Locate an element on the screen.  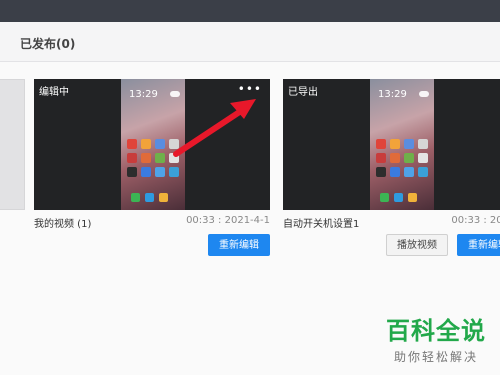
dock is located at coordinates (398, 197).